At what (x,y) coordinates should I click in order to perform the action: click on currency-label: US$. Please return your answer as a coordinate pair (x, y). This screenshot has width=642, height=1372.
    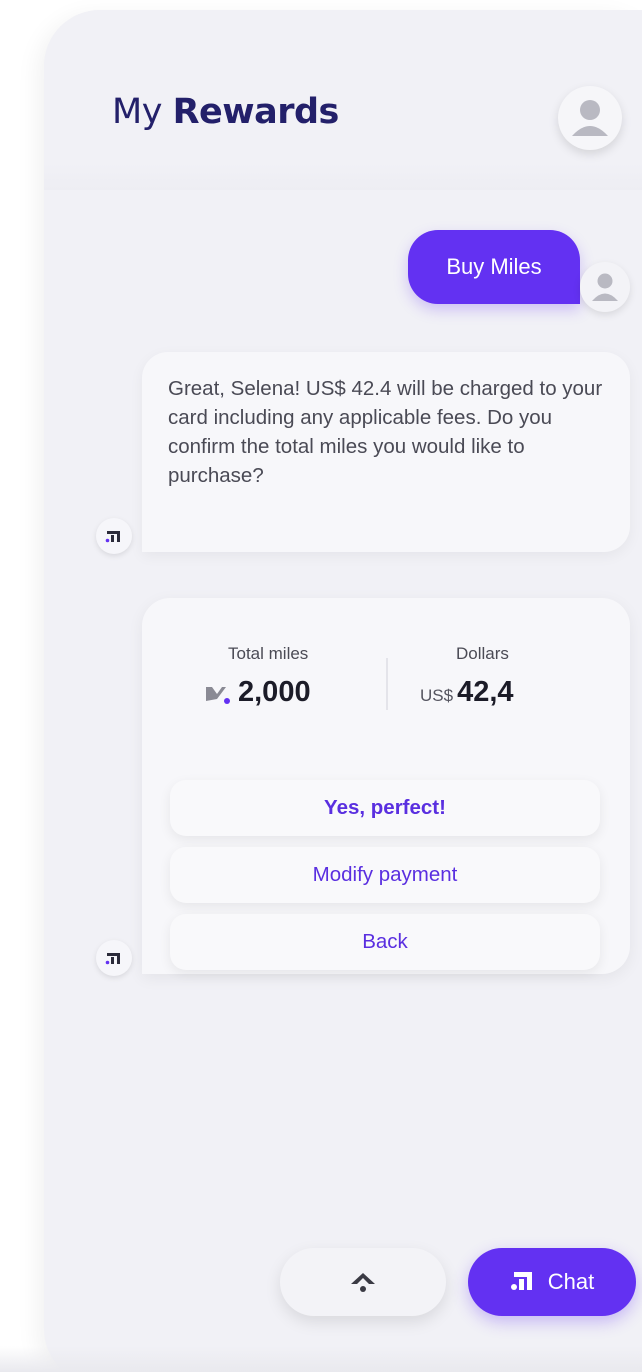
    Looking at the image, I should click on (437, 695).